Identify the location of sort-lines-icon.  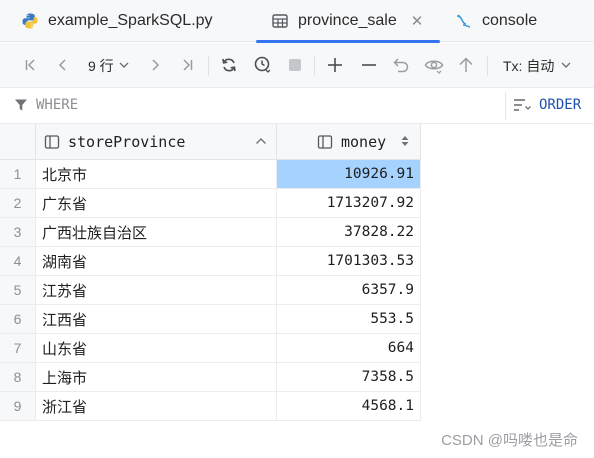
(522, 105).